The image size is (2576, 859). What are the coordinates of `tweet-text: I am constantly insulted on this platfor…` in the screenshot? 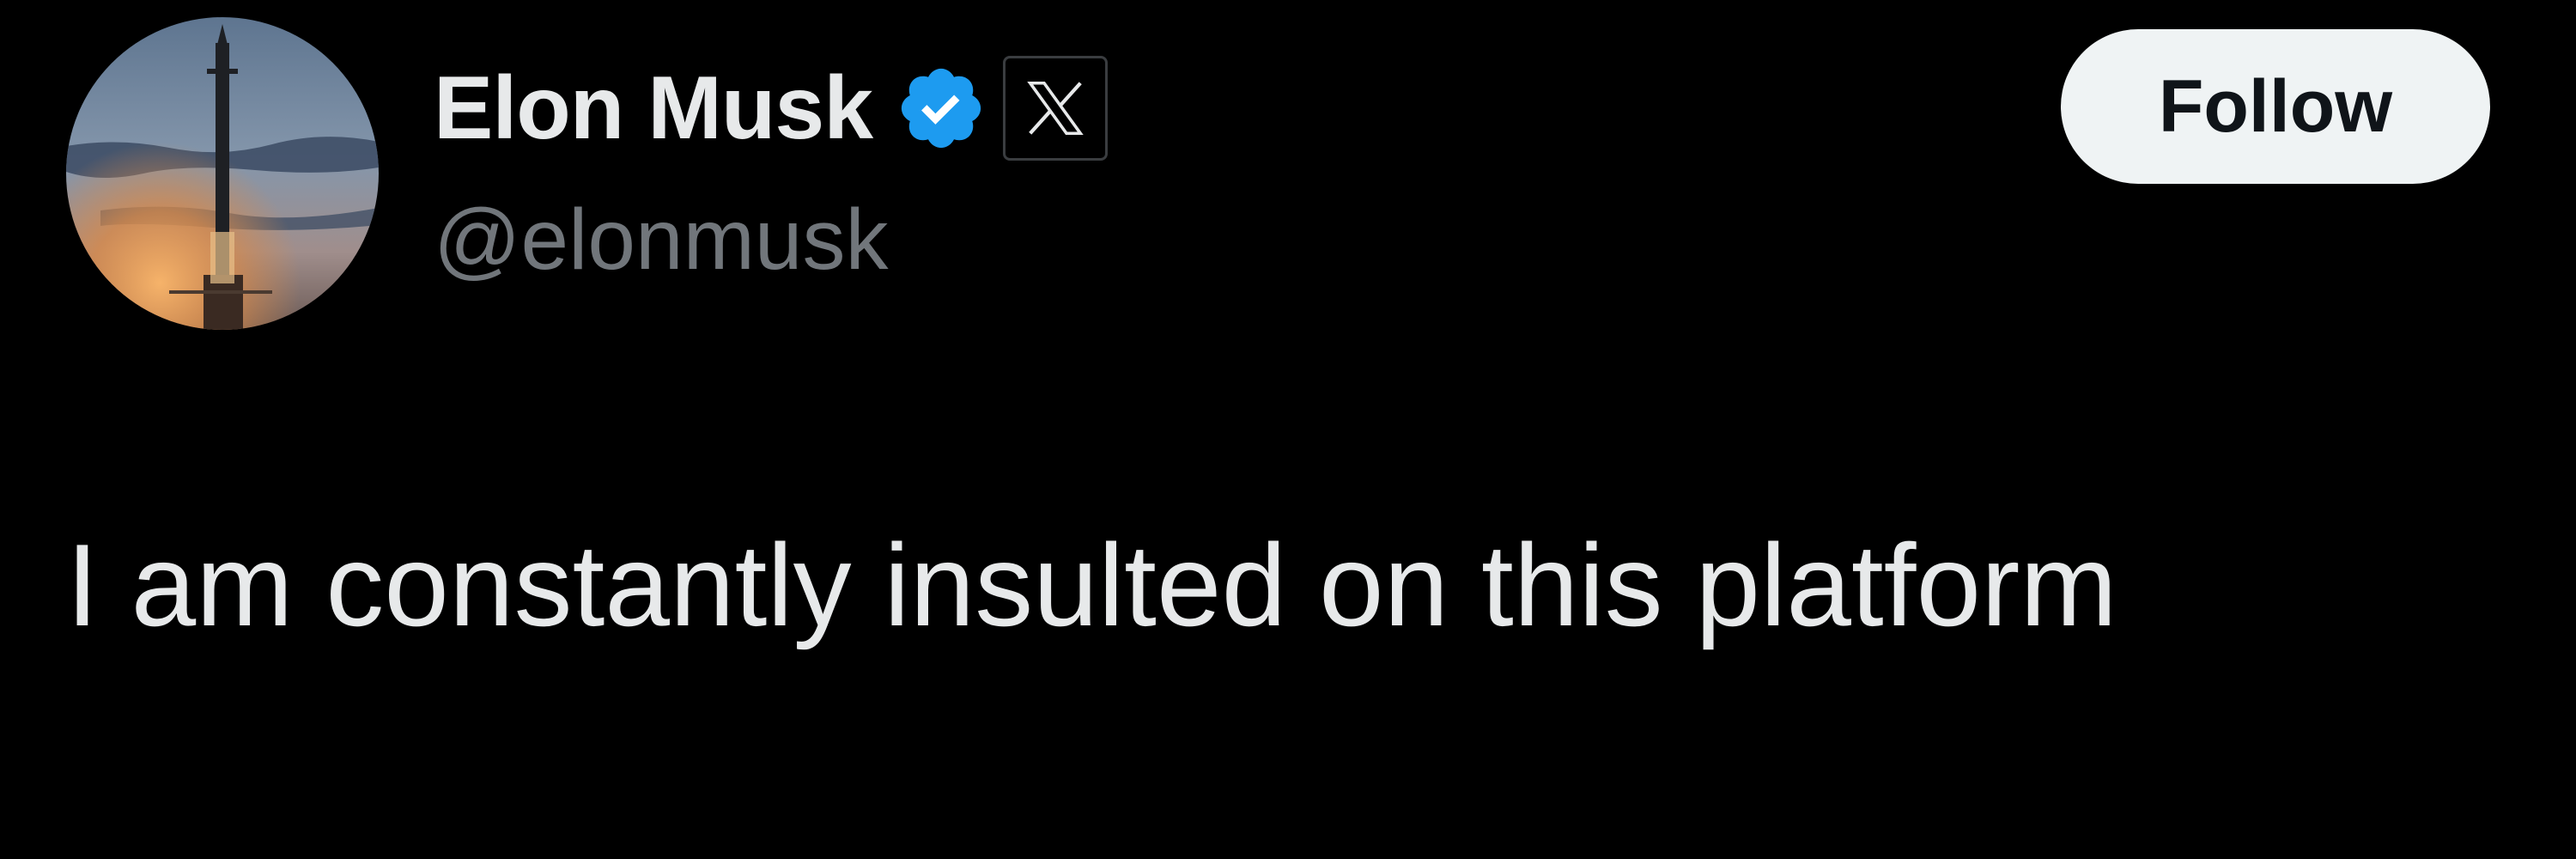 It's located at (1091, 585).